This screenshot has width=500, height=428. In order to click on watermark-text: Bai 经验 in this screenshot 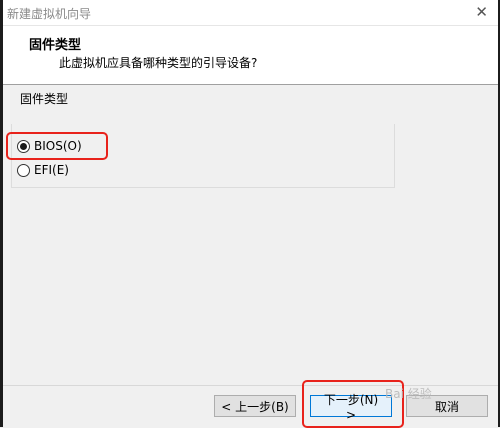, I will do `click(408, 394)`.